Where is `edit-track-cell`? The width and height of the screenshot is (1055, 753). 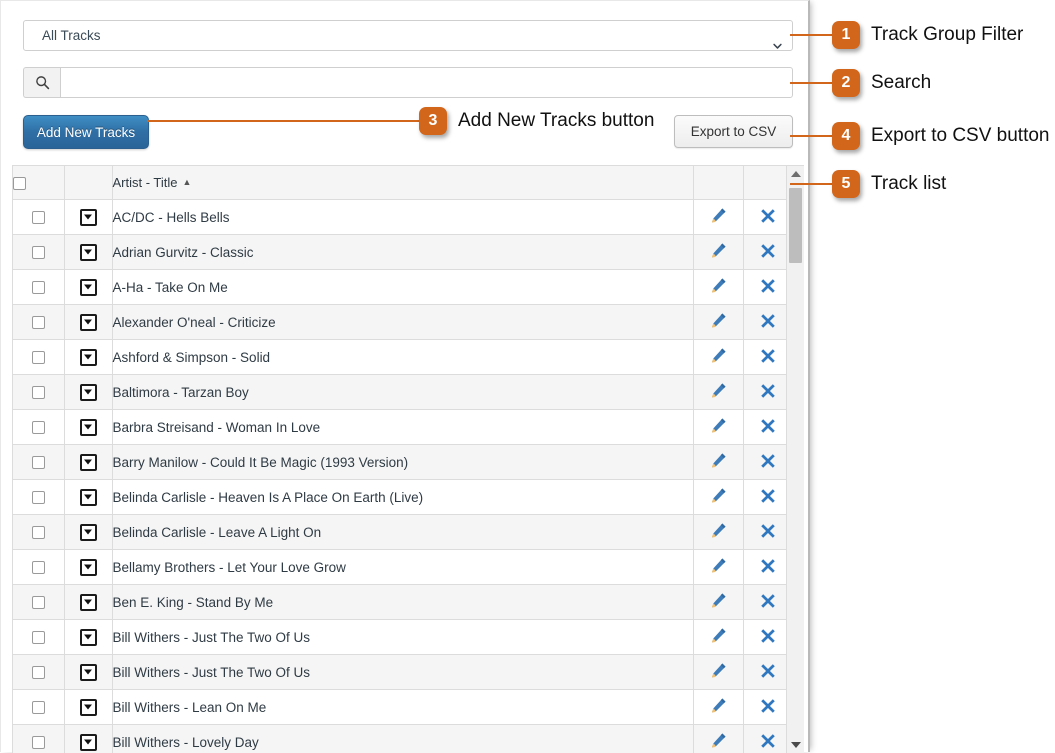
edit-track-cell is located at coordinates (718, 322).